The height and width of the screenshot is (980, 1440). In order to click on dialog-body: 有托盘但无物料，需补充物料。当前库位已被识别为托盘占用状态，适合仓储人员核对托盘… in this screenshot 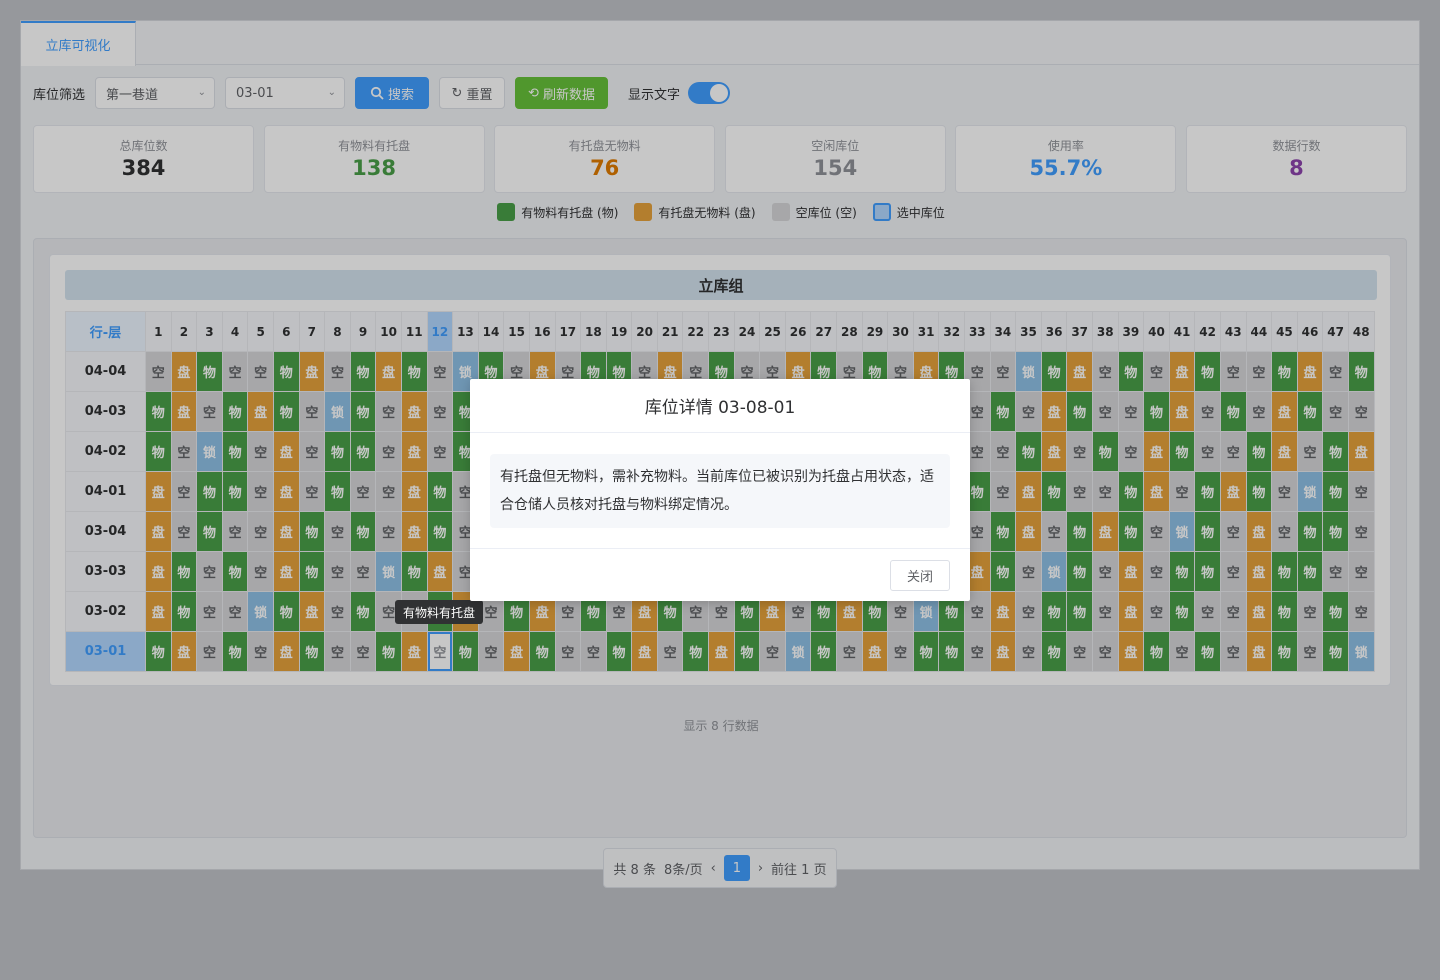, I will do `click(720, 491)`.